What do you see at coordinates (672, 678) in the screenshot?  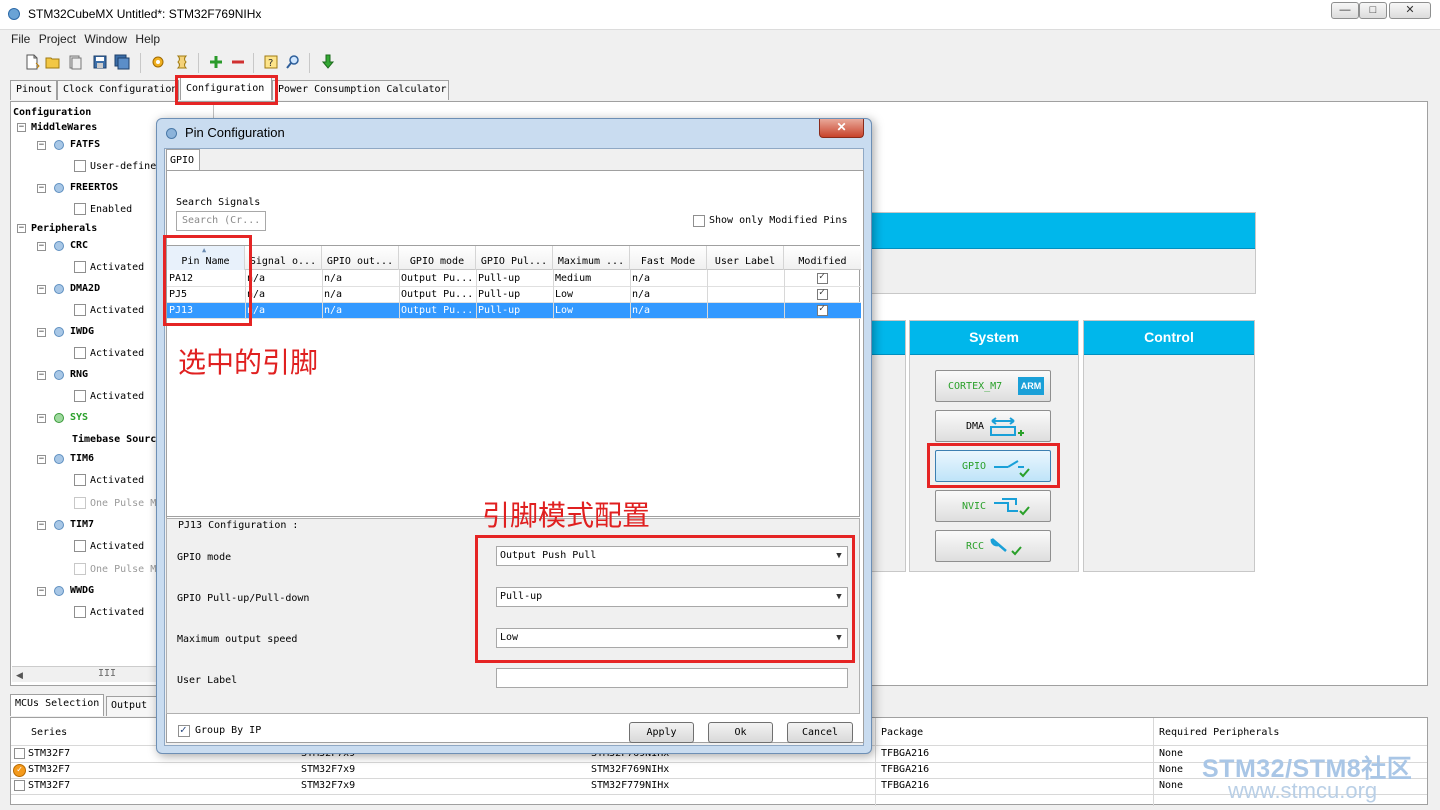 I see `user-label-input` at bounding box center [672, 678].